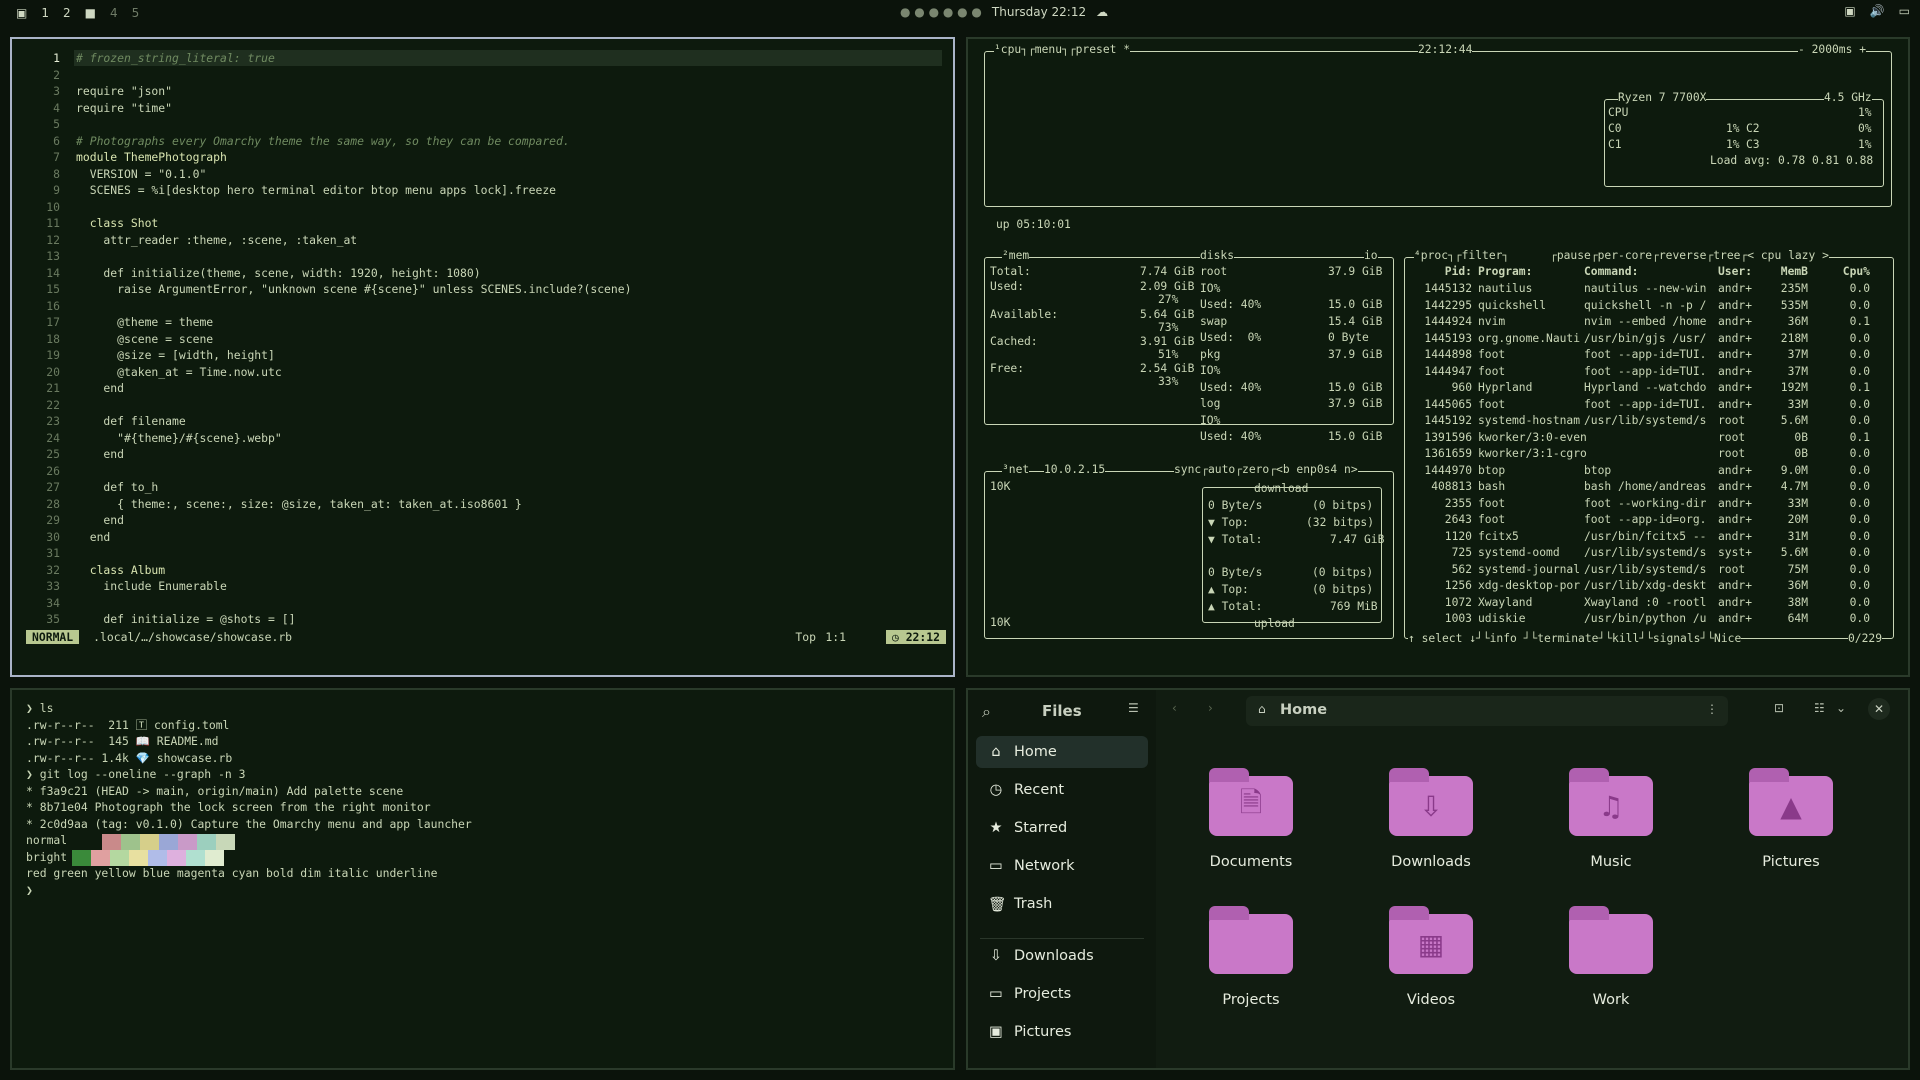 The width and height of the screenshot is (1920, 1080). What do you see at coordinates (53, 305) in the screenshot?
I see `line-number: 16` at bounding box center [53, 305].